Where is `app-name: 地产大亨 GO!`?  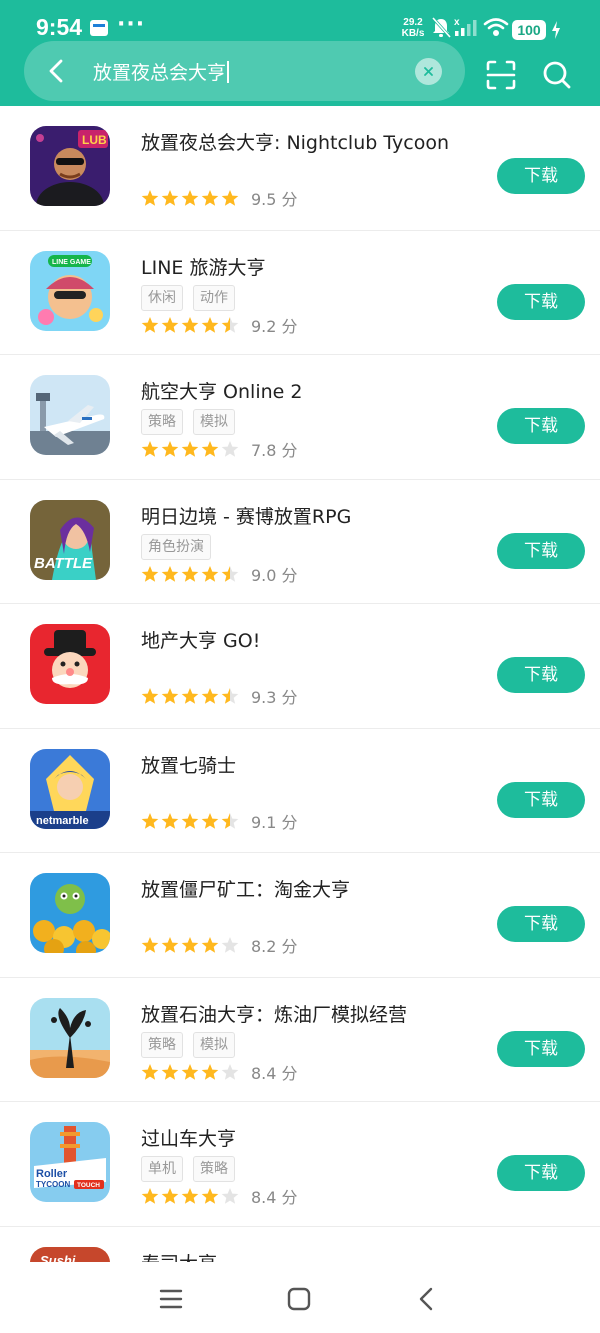 app-name: 地产大亨 GO! is located at coordinates (200, 639).